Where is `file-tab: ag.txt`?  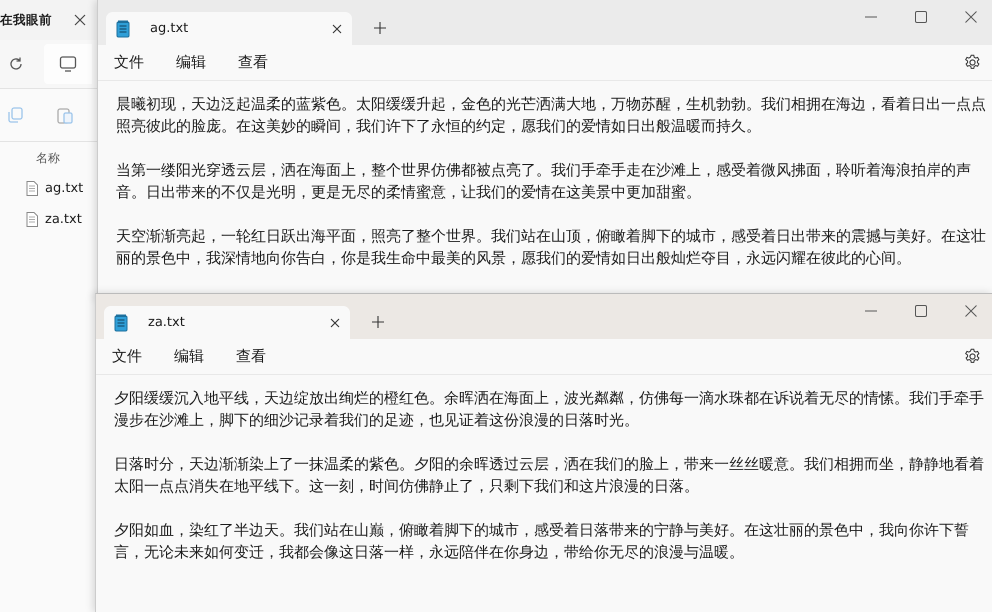 file-tab: ag.txt is located at coordinates (229, 28).